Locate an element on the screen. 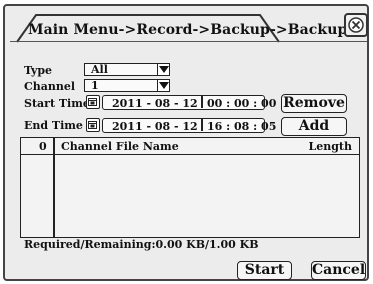  channel-label: Channel is located at coordinates (50, 86).